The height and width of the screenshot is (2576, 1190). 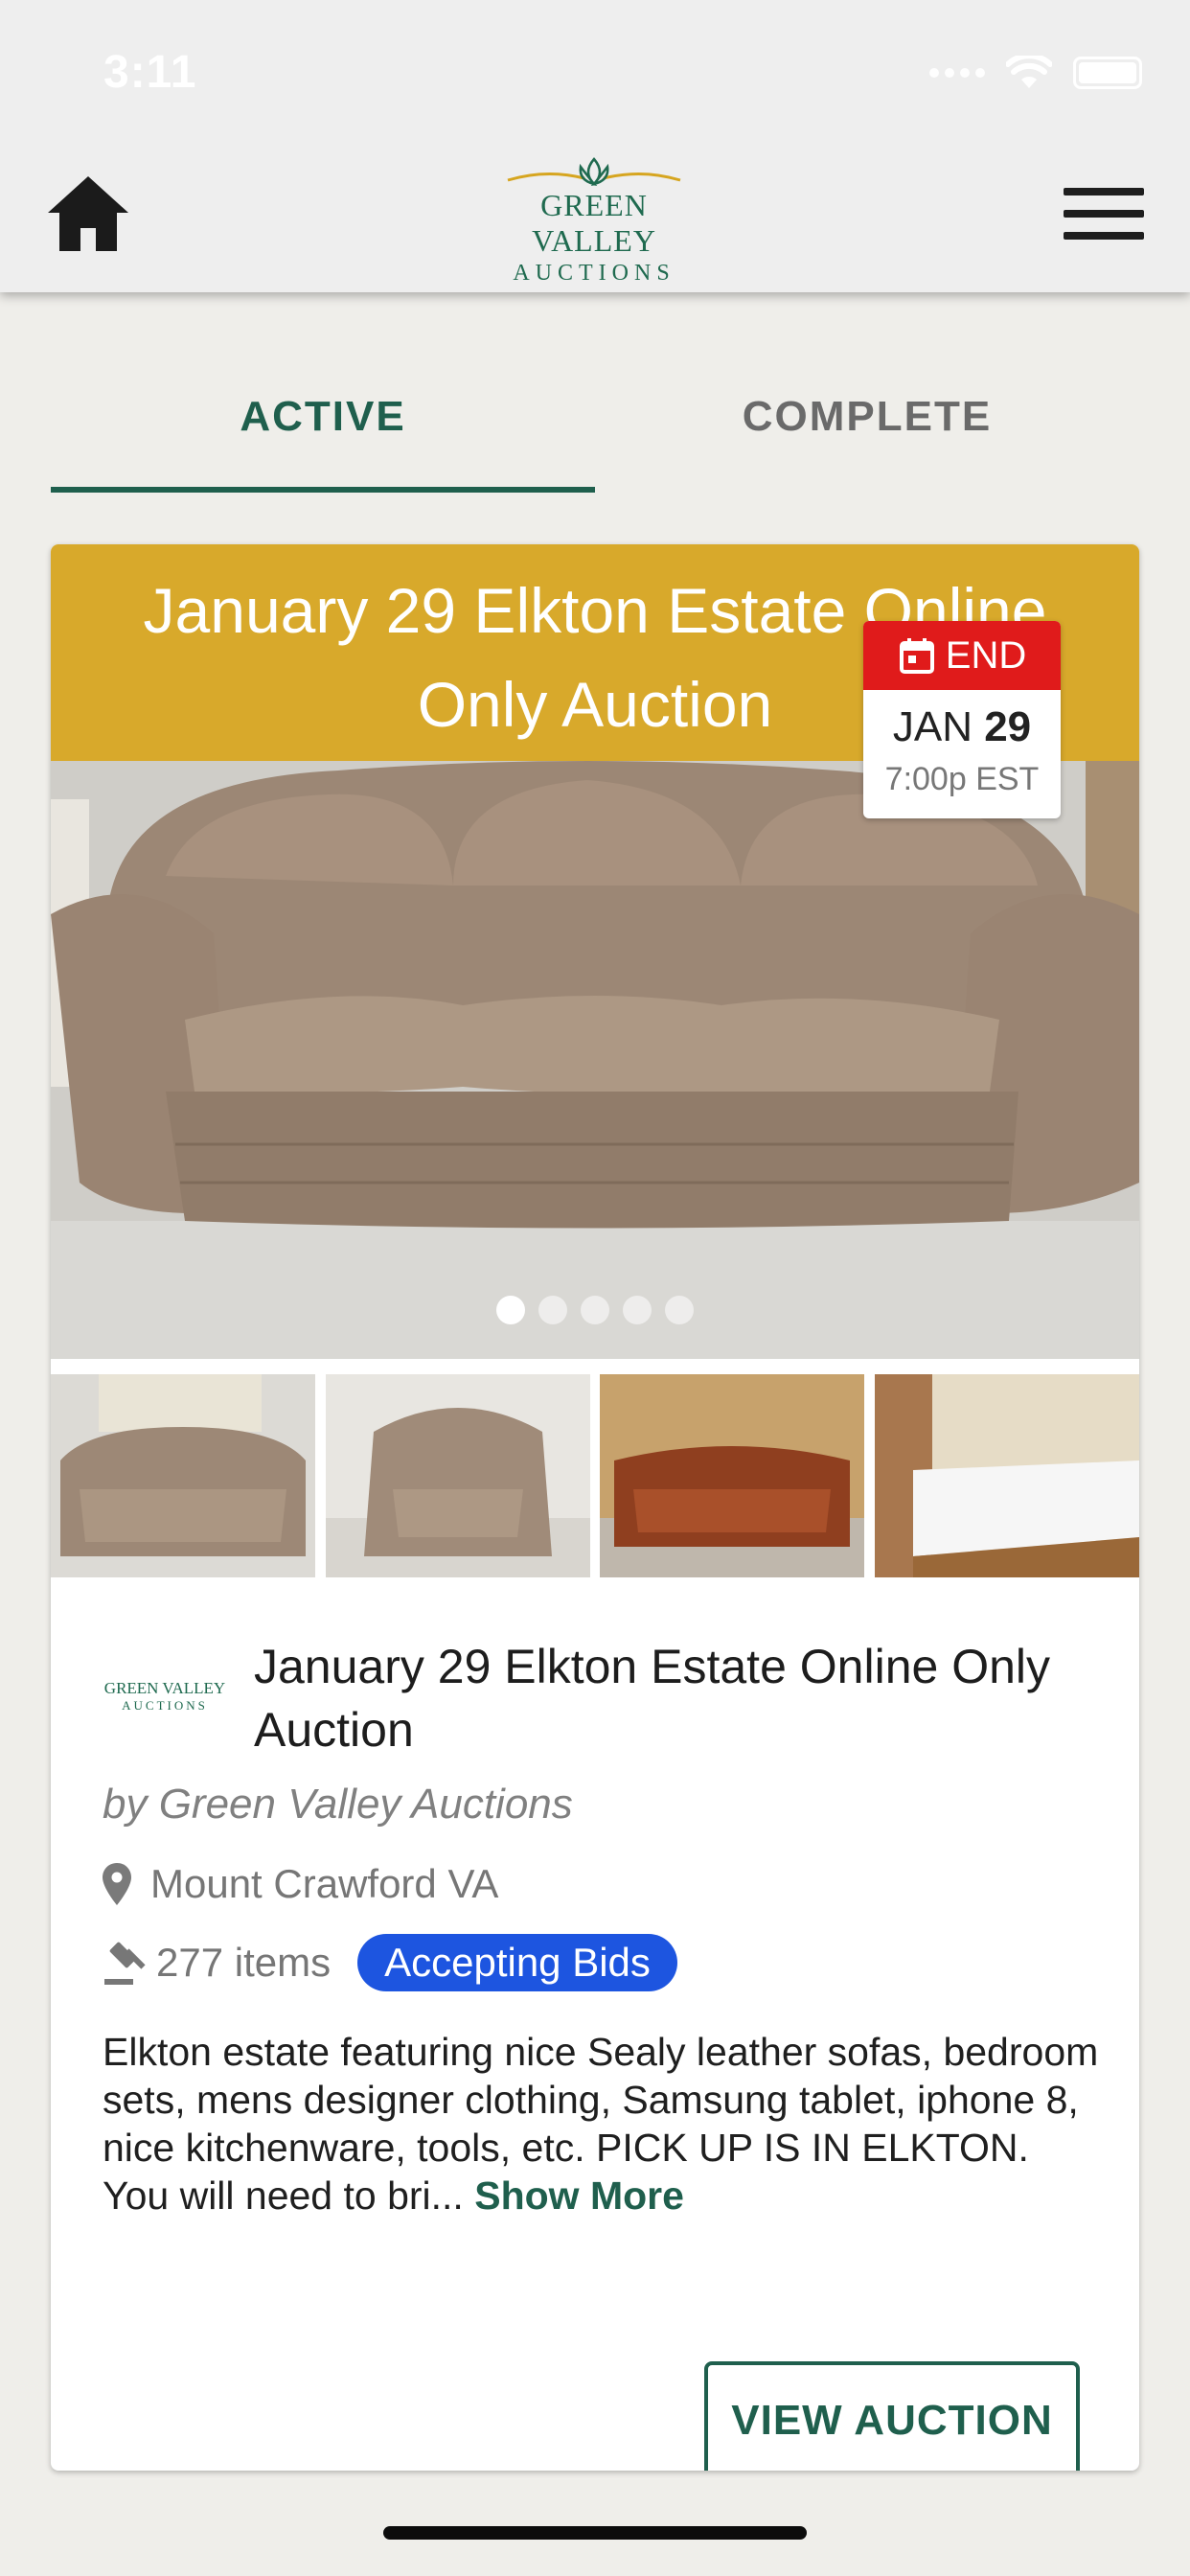 I want to click on app-header: 3:11 GREEN VALLEY AUCTIONS, so click(x=595, y=146).